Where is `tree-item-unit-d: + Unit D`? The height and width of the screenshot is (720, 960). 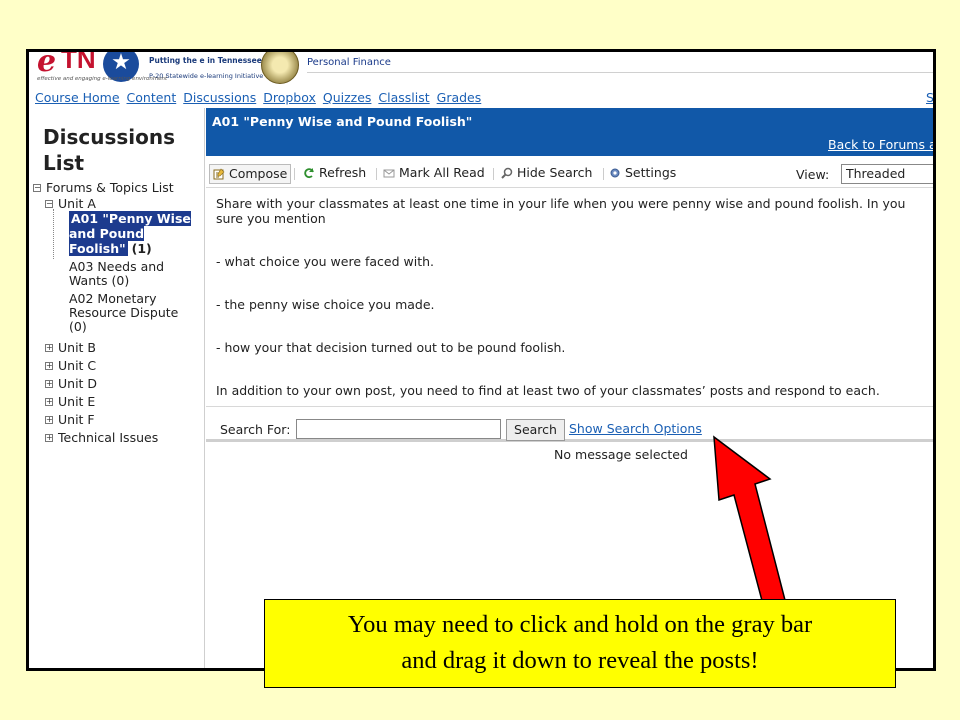 tree-item-unit-d: + Unit D is located at coordinates (71, 383).